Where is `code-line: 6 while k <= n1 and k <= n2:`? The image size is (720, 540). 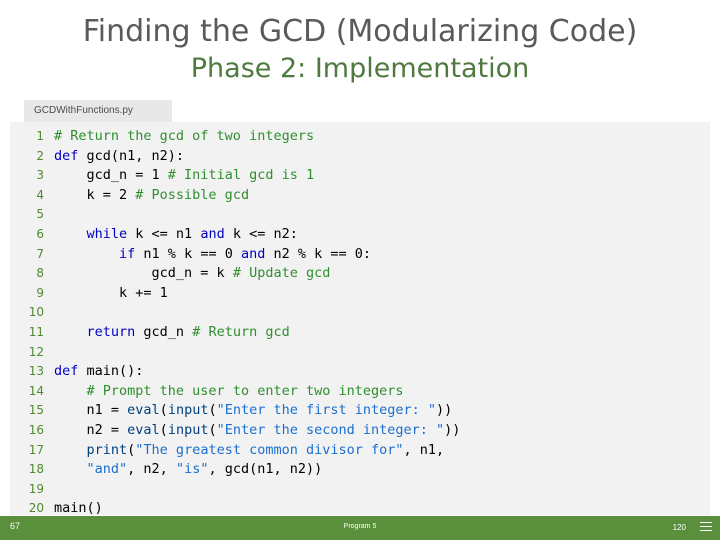 code-line: 6 while k <= n1 and k <= n2: is located at coordinates (235, 235).